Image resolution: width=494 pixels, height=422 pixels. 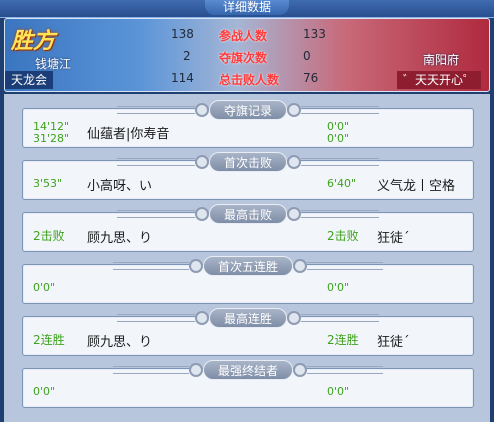 I want to click on section-title: 夺旗记录, so click(x=247, y=110).